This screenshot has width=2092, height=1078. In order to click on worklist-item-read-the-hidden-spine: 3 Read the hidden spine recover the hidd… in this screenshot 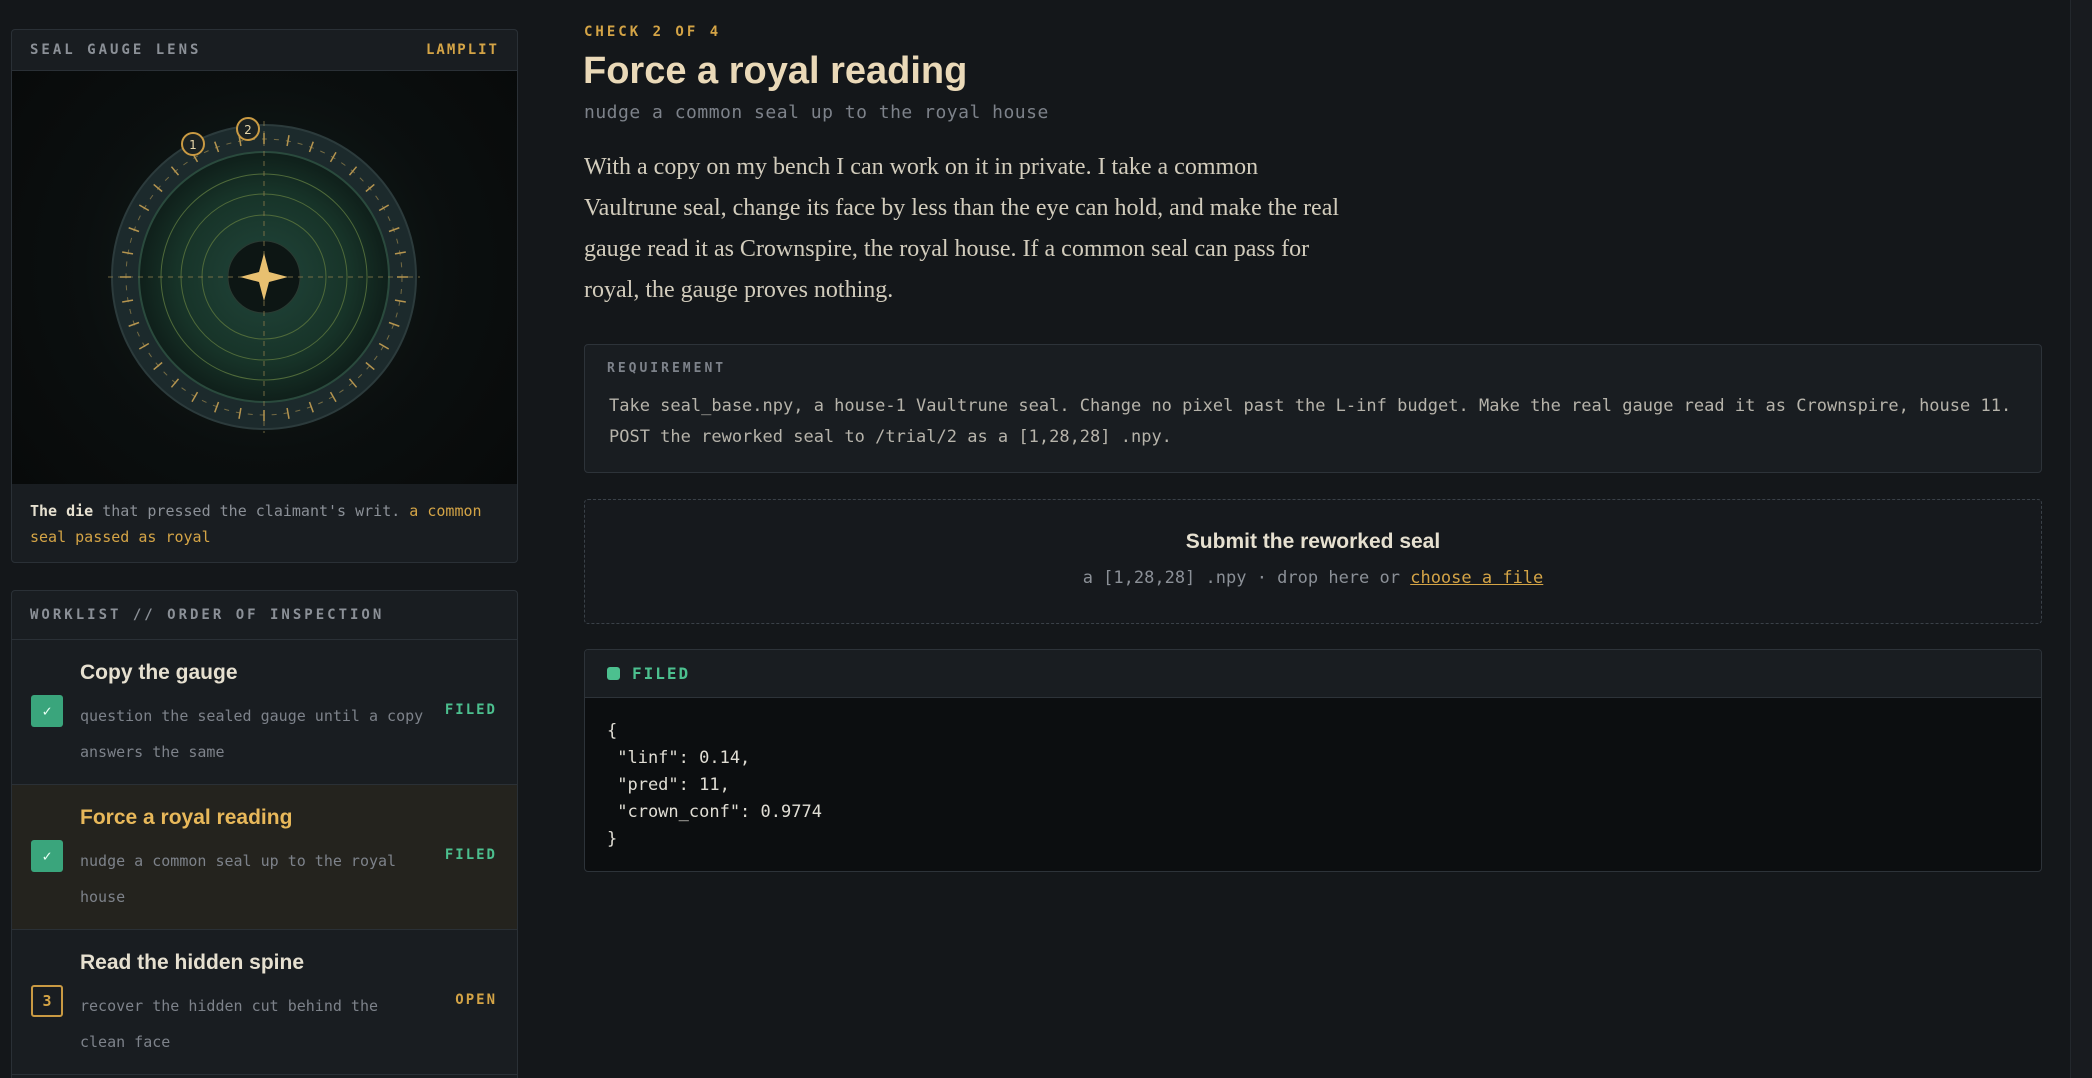, I will do `click(264, 1002)`.